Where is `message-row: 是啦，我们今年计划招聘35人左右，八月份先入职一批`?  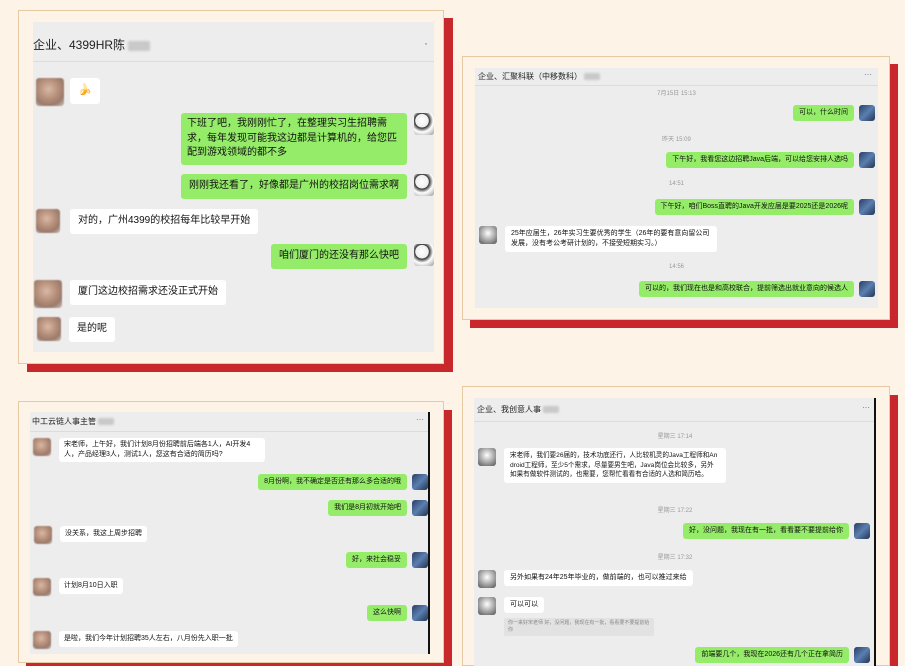 message-row: 是啦，我们今年计划招聘35人左右，八月份先入职一批 is located at coordinates (135, 640).